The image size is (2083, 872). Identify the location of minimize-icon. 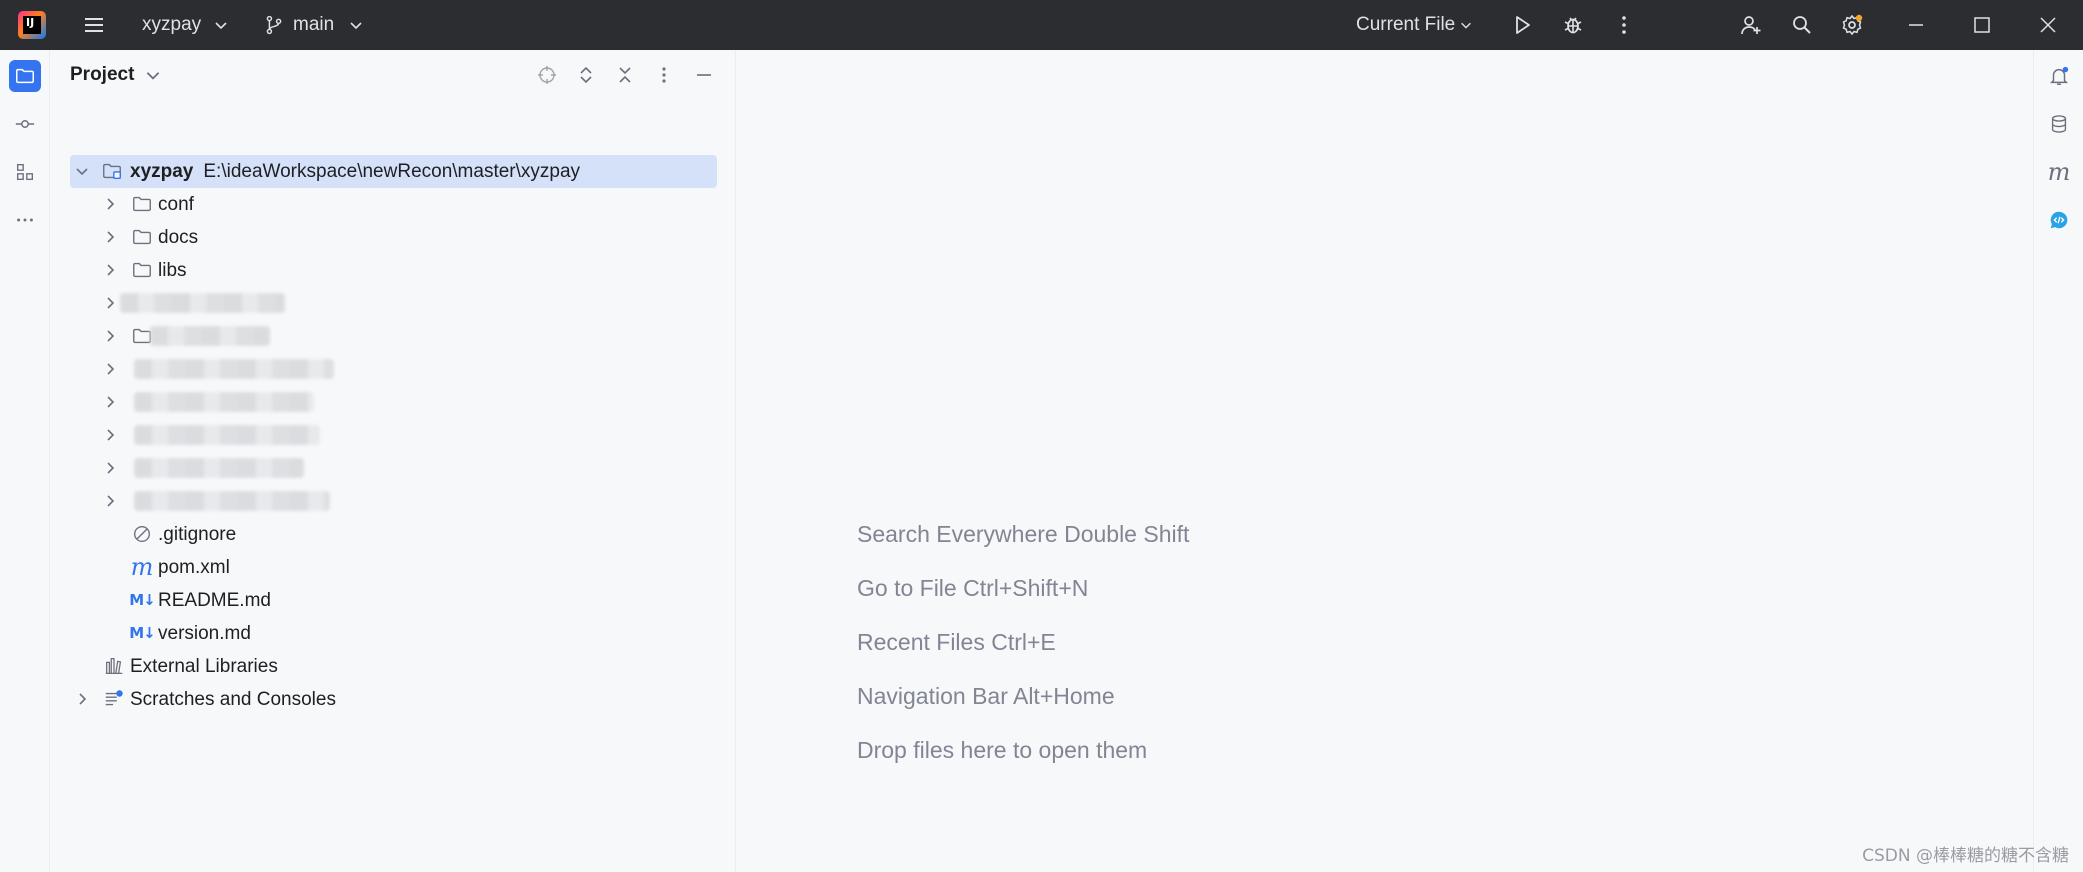
(1916, 25).